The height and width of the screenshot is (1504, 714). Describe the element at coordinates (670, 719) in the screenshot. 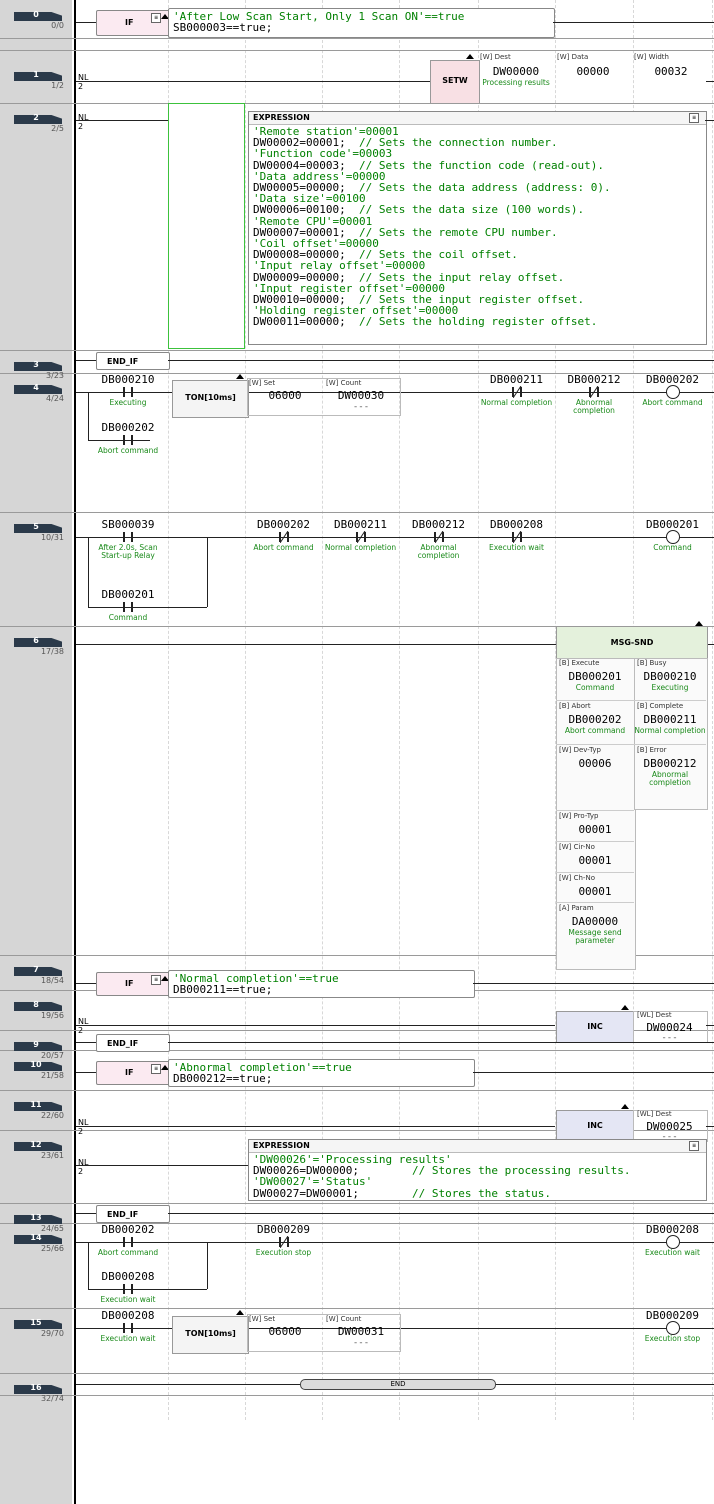

I see `output-pin-value: DB000211` at that location.